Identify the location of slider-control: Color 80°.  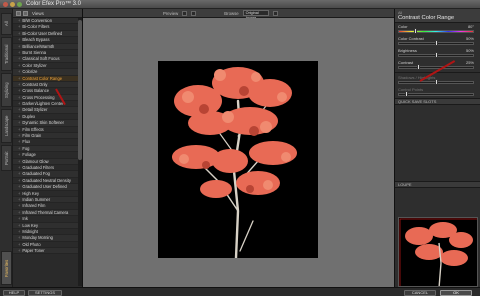
(437, 29).